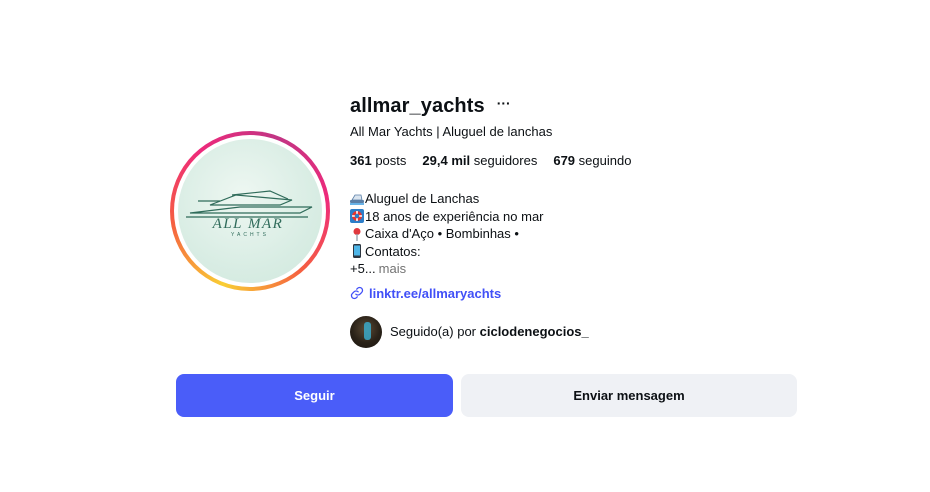 This screenshot has height=492, width=930. Describe the element at coordinates (248, 224) in the screenshot. I see `brand-logo-text: ALL MAR` at that location.